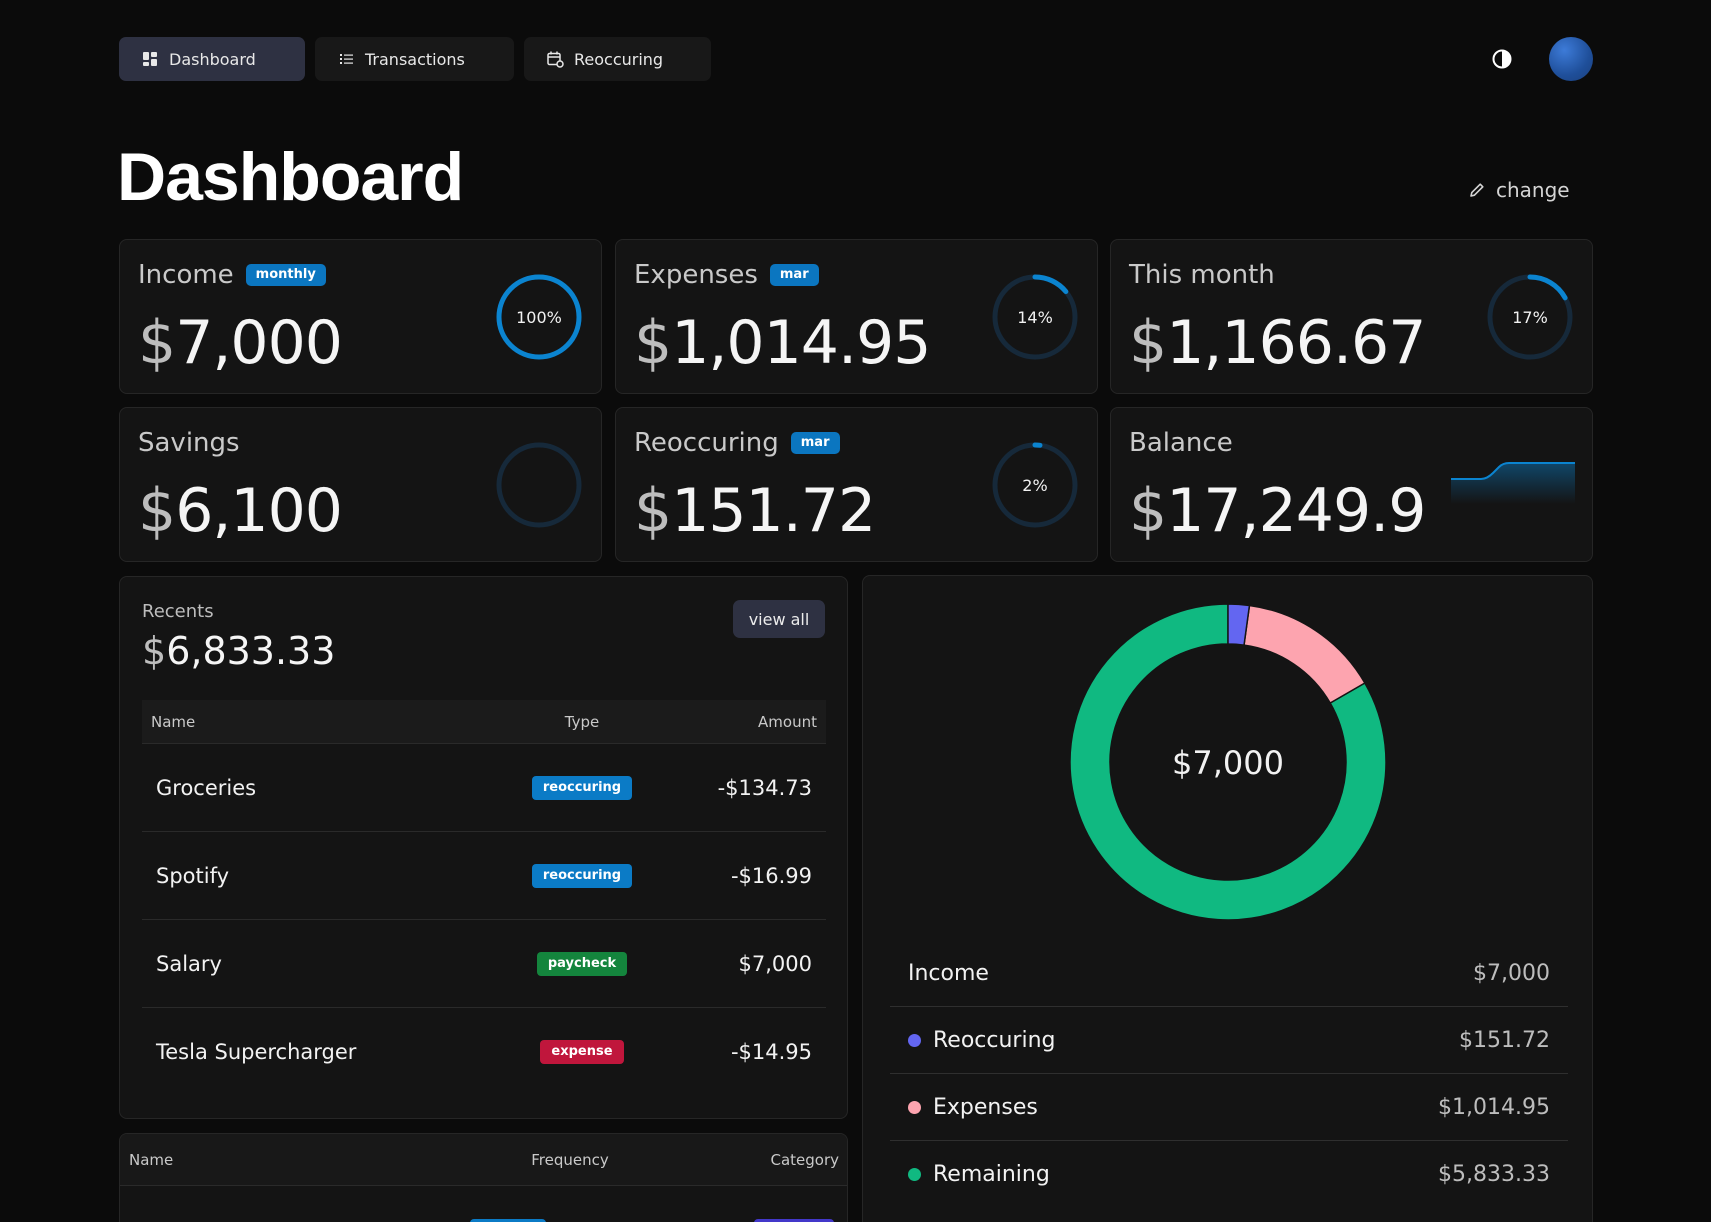  I want to click on legend-row-reoccuring: Reoccuring $151.72, so click(1229, 1040).